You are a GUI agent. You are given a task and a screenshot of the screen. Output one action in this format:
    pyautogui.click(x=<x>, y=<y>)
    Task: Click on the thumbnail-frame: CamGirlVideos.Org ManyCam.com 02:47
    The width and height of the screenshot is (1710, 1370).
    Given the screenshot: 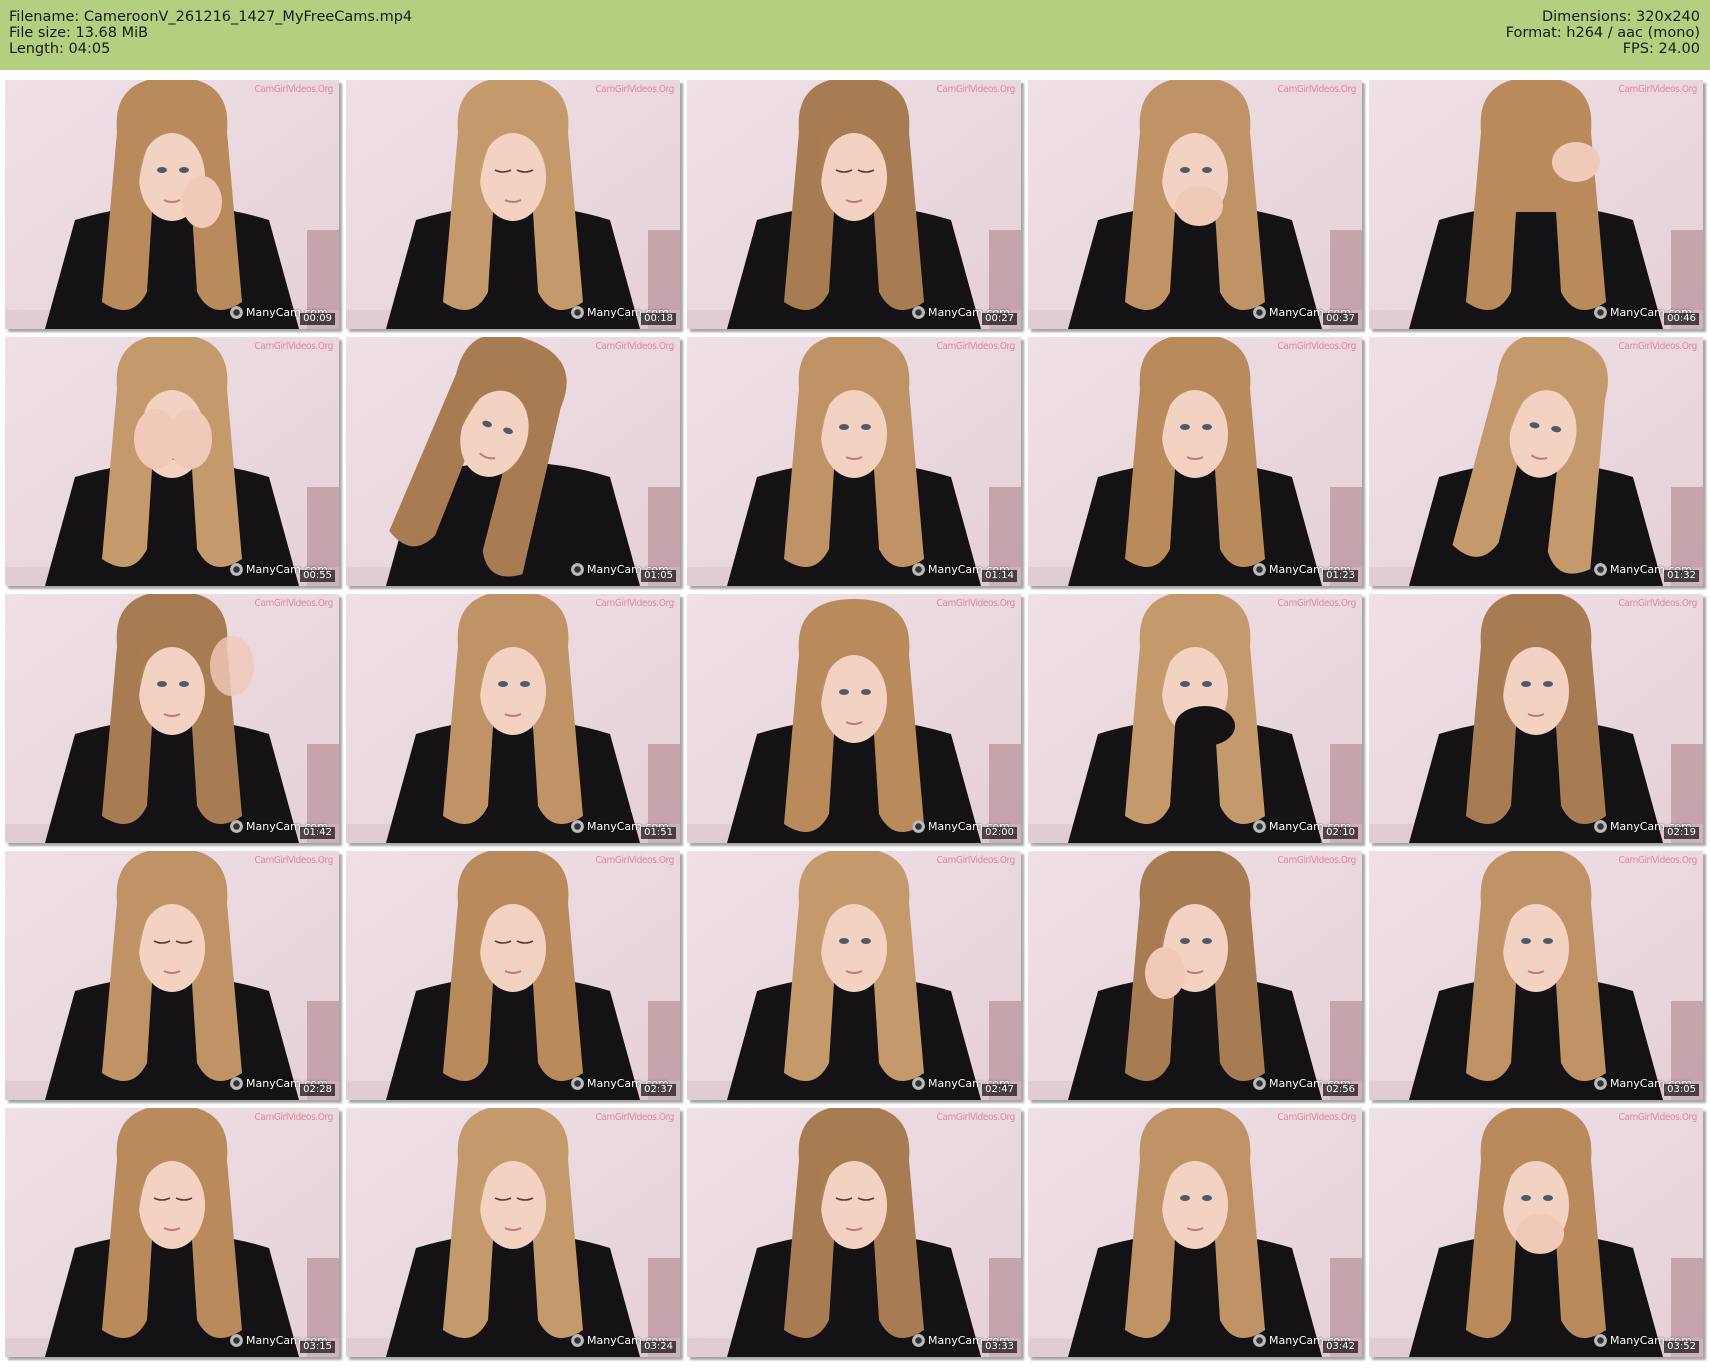 What is the action you would take?
    pyautogui.click(x=854, y=975)
    